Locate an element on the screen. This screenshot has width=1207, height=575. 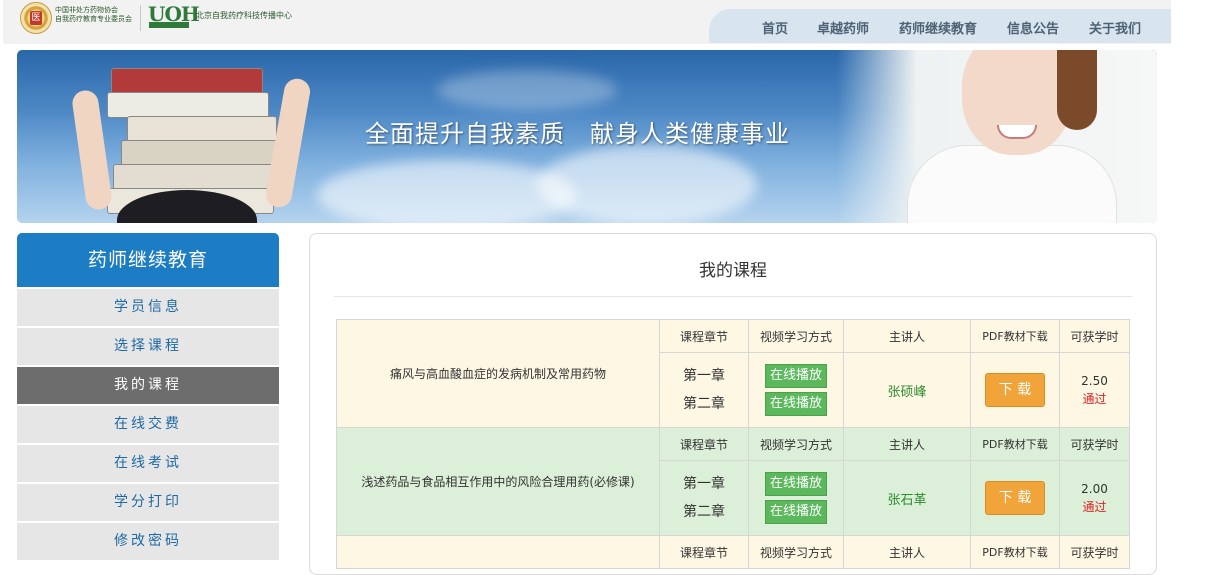
lecturer-cell: 张硕峰 is located at coordinates (907, 390).